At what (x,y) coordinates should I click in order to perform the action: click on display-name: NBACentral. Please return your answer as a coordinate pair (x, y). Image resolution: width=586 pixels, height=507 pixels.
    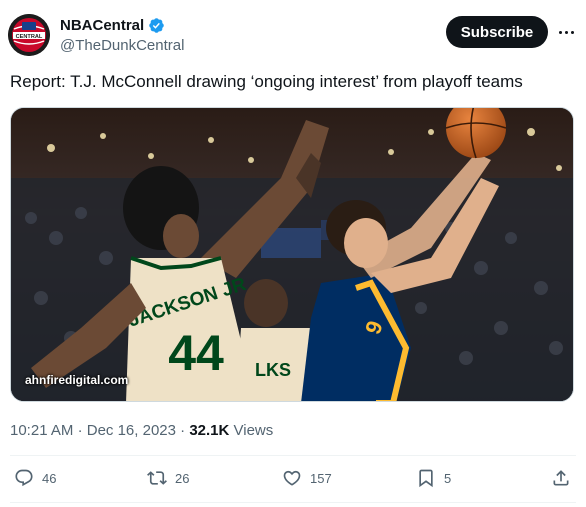
    Looking at the image, I should click on (102, 25).